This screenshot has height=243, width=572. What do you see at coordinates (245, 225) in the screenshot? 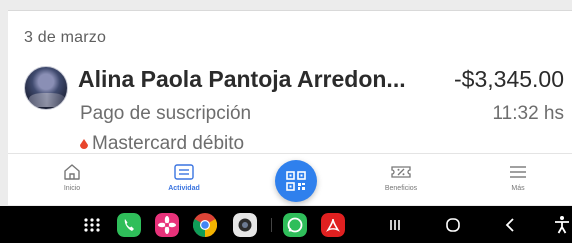
I see `camera-icon` at bounding box center [245, 225].